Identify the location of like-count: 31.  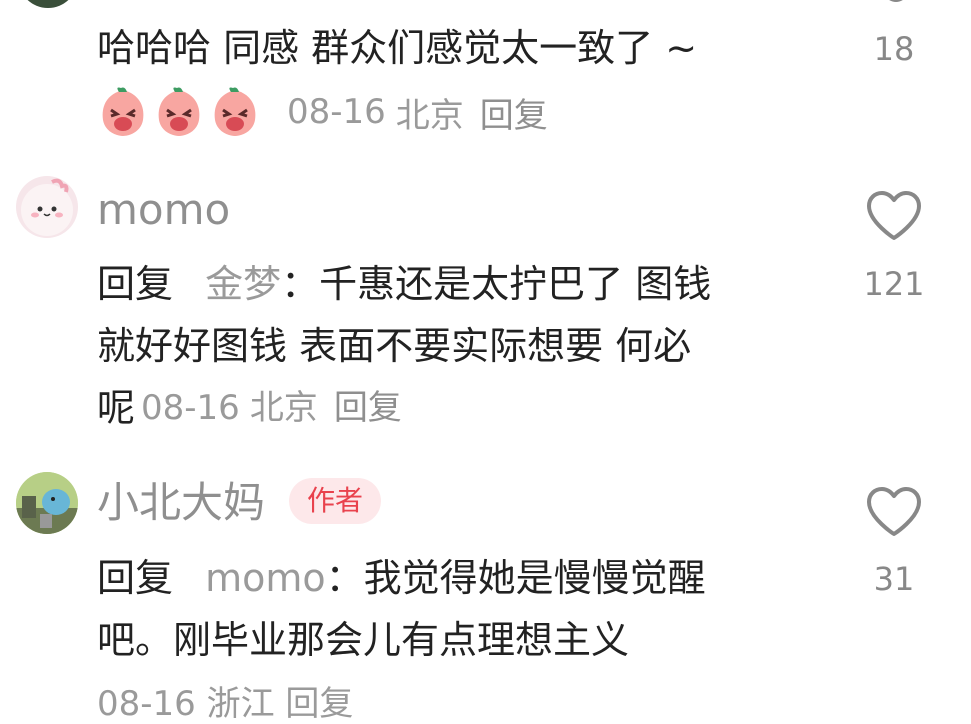
(894, 579).